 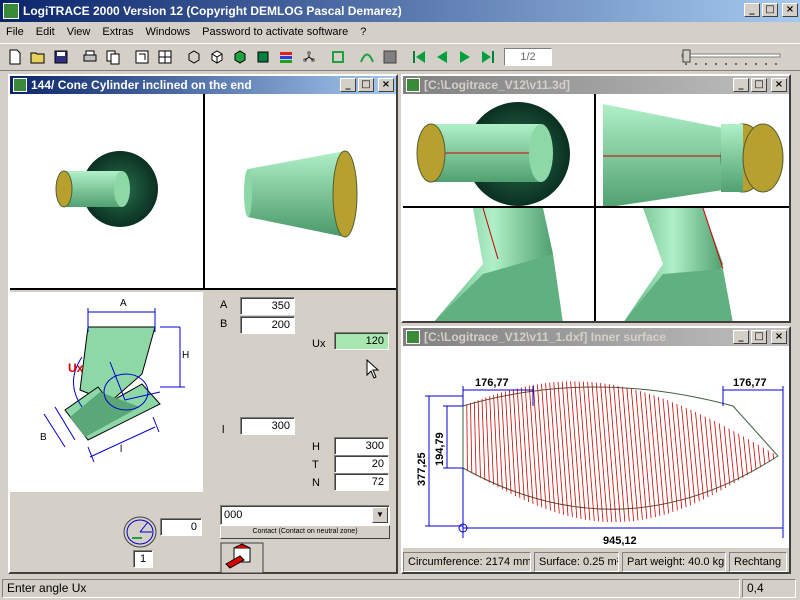 I want to click on status-message: Enter angle Ux, so click(x=371, y=588).